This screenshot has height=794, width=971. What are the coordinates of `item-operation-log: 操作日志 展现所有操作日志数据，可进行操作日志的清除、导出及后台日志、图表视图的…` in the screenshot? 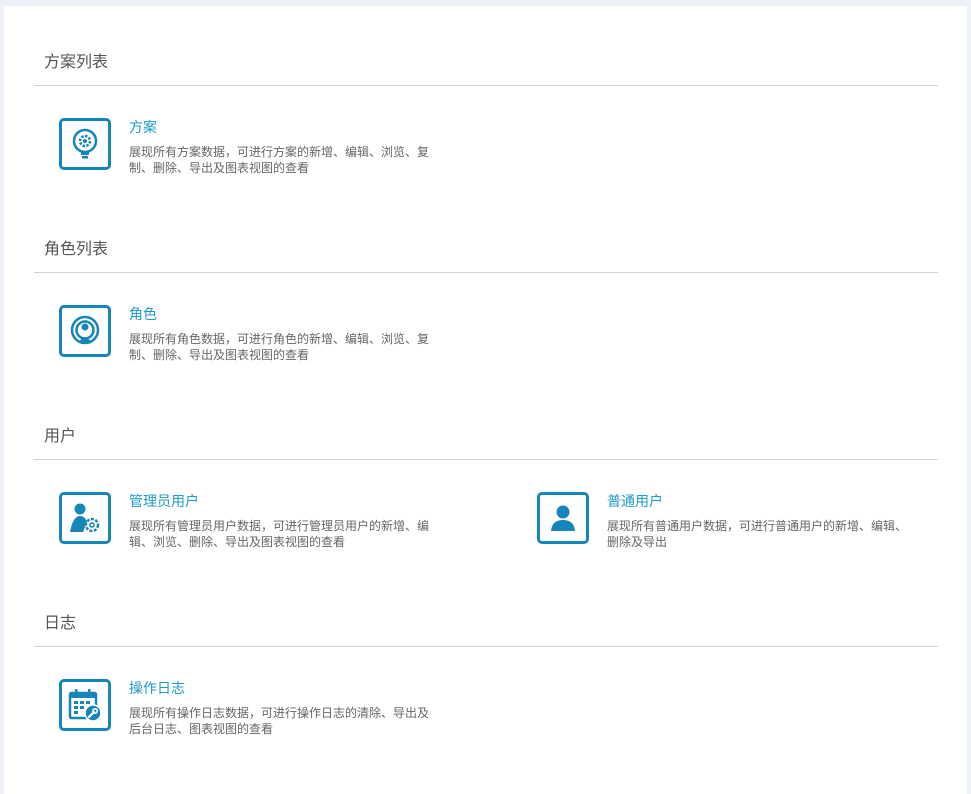 It's located at (269, 719).